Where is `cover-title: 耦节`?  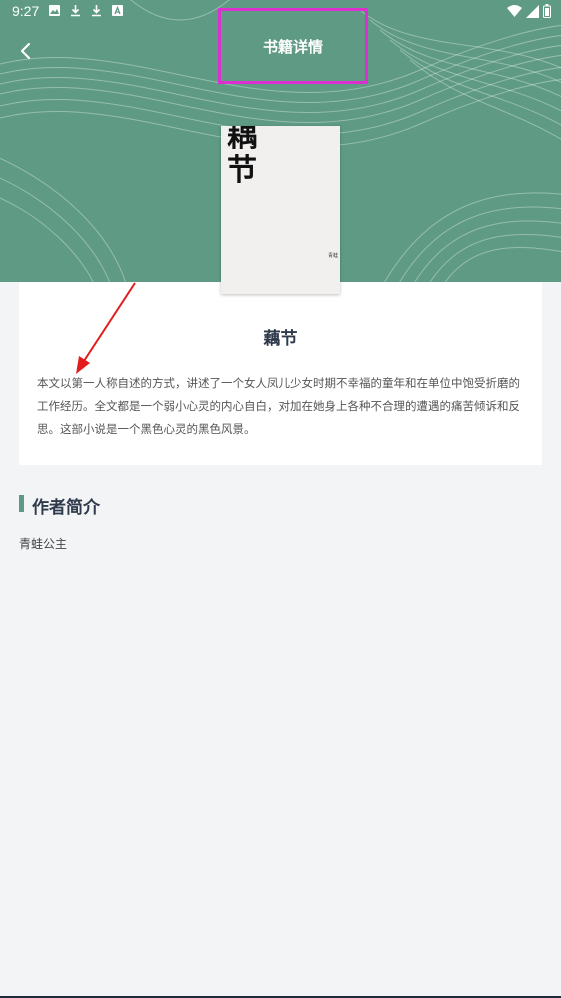
cover-title: 耦节 is located at coordinates (242, 157).